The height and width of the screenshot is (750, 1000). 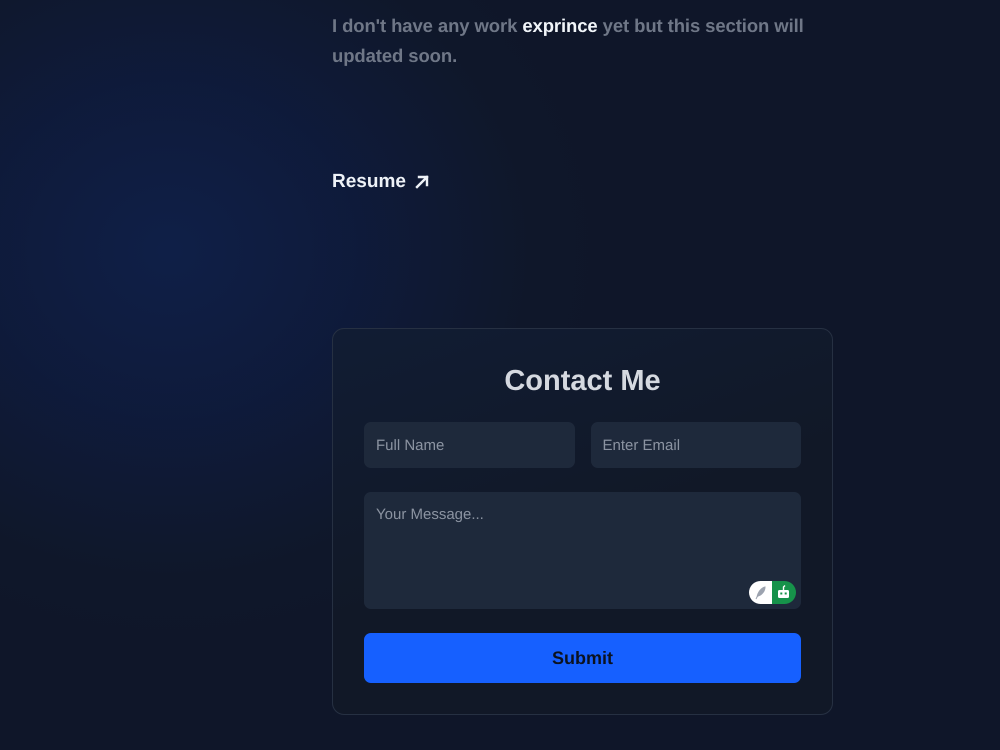 What do you see at coordinates (421, 182) in the screenshot?
I see `arrow-up-right-icon` at bounding box center [421, 182].